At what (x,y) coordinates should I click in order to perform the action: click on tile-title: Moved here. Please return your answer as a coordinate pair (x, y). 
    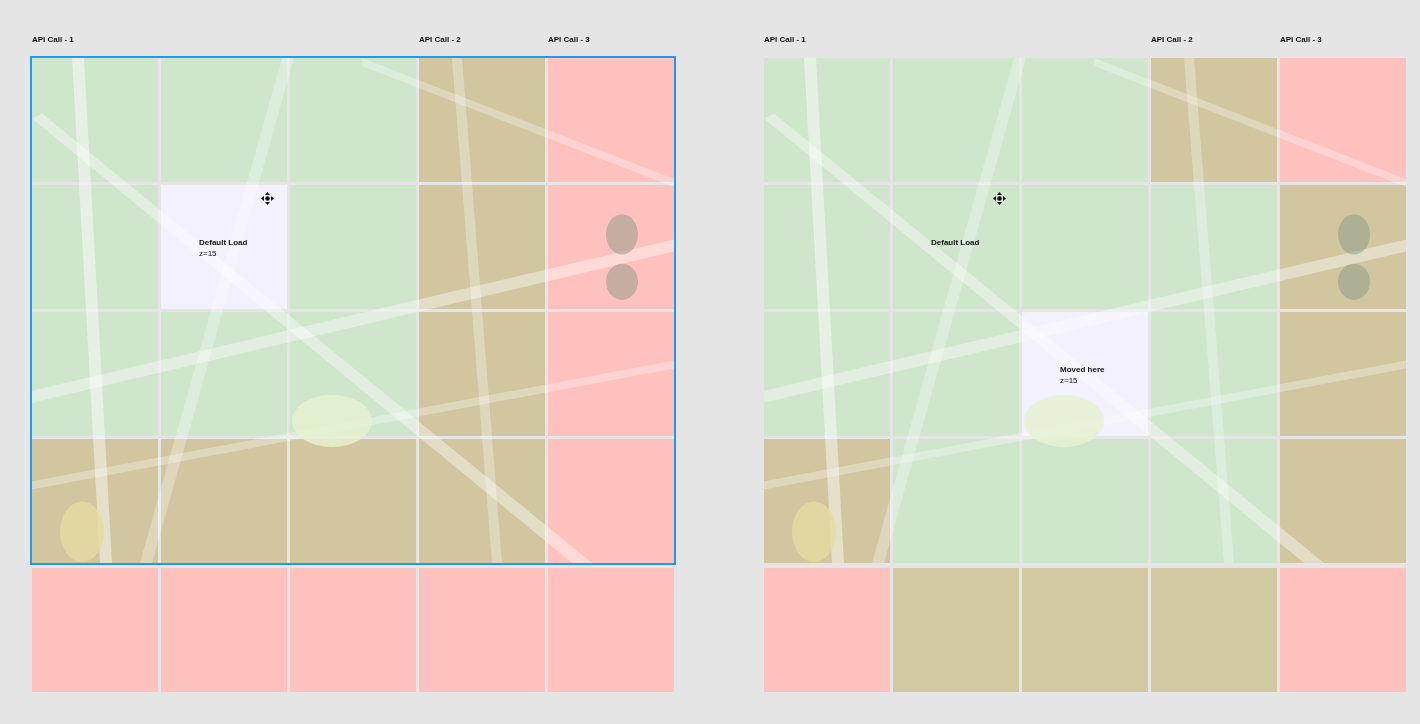
    Looking at the image, I should click on (1082, 369).